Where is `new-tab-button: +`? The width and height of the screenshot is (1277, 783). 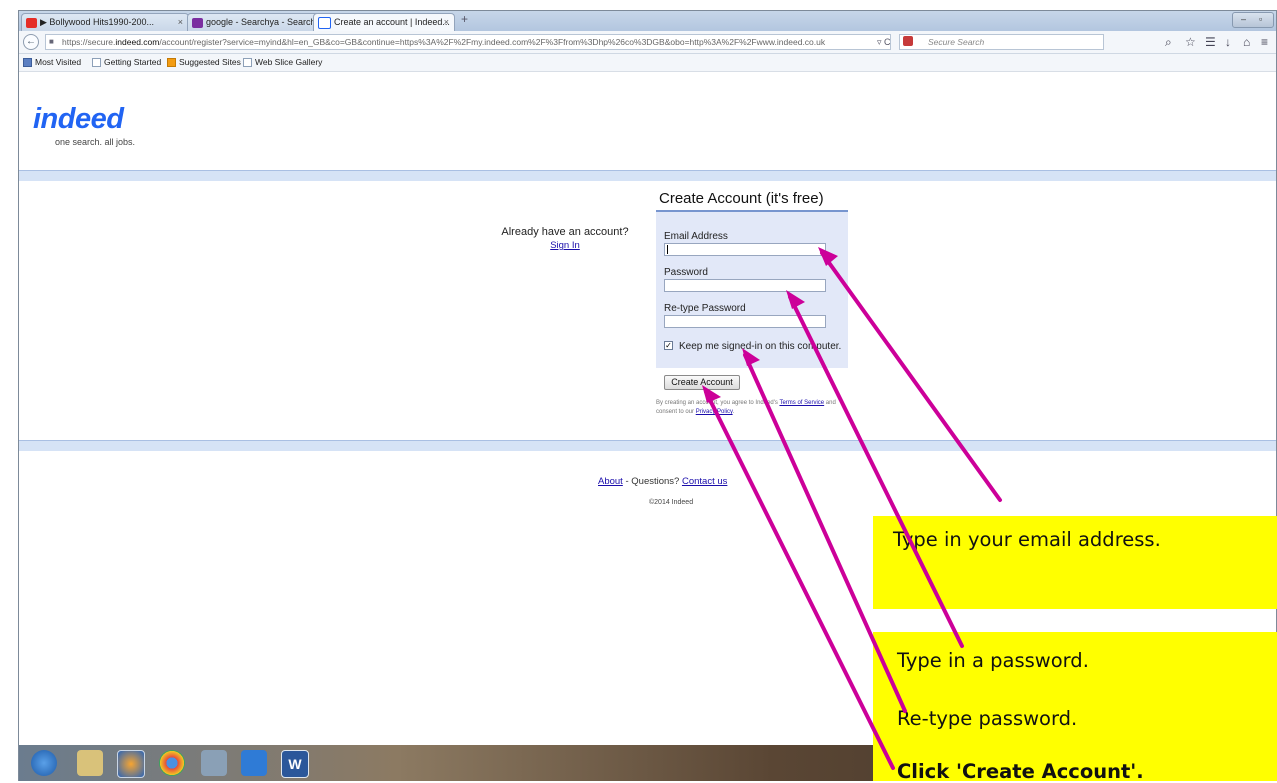
new-tab-button: + is located at coordinates (464, 19).